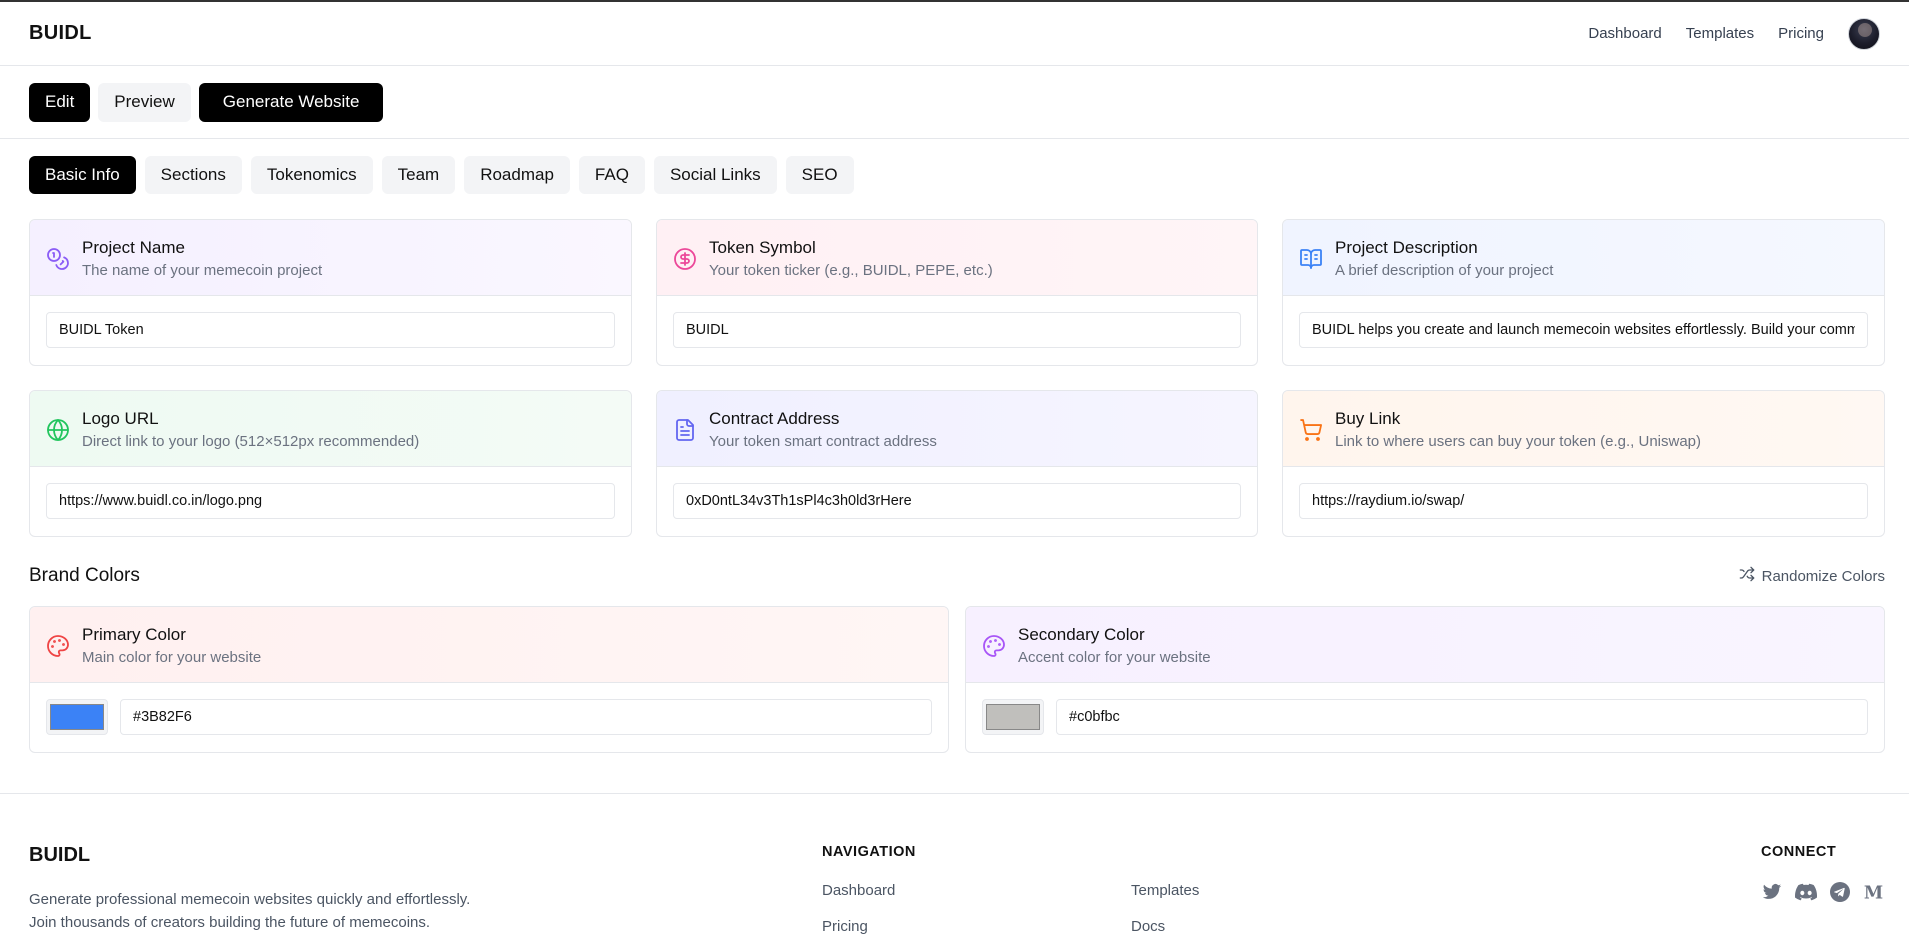  I want to click on secondary-color-swatch, so click(1013, 717).